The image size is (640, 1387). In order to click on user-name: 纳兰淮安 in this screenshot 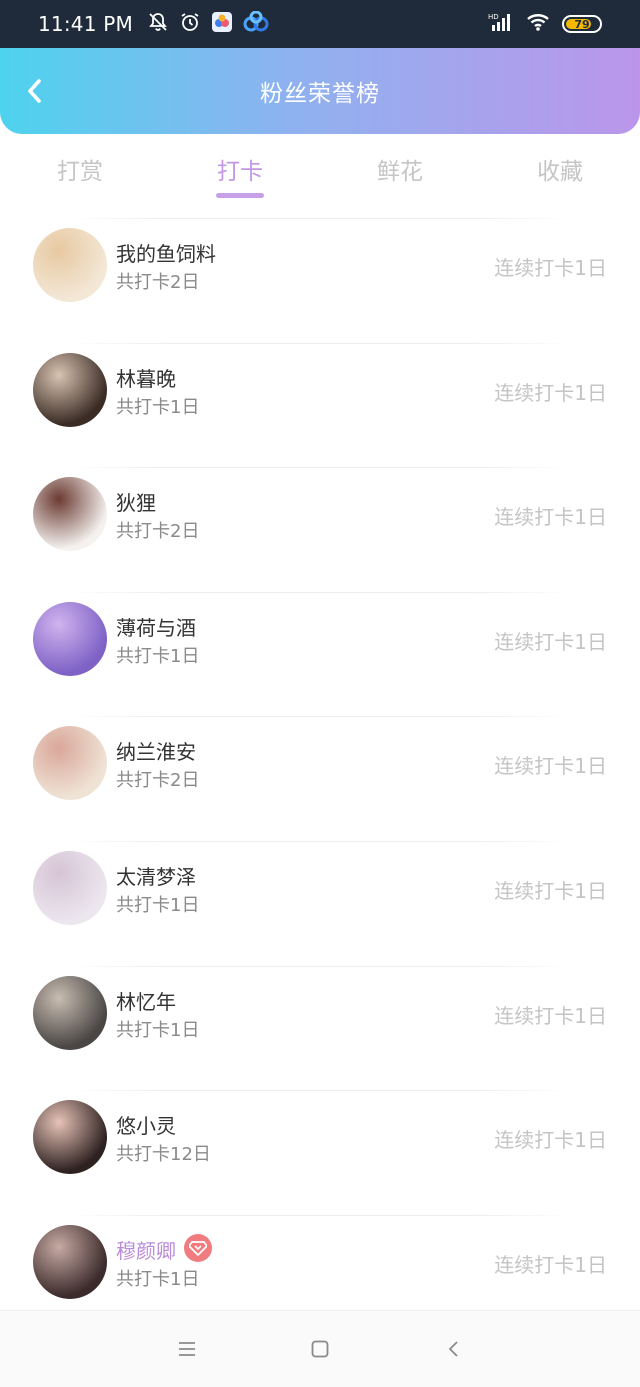, I will do `click(156, 752)`.